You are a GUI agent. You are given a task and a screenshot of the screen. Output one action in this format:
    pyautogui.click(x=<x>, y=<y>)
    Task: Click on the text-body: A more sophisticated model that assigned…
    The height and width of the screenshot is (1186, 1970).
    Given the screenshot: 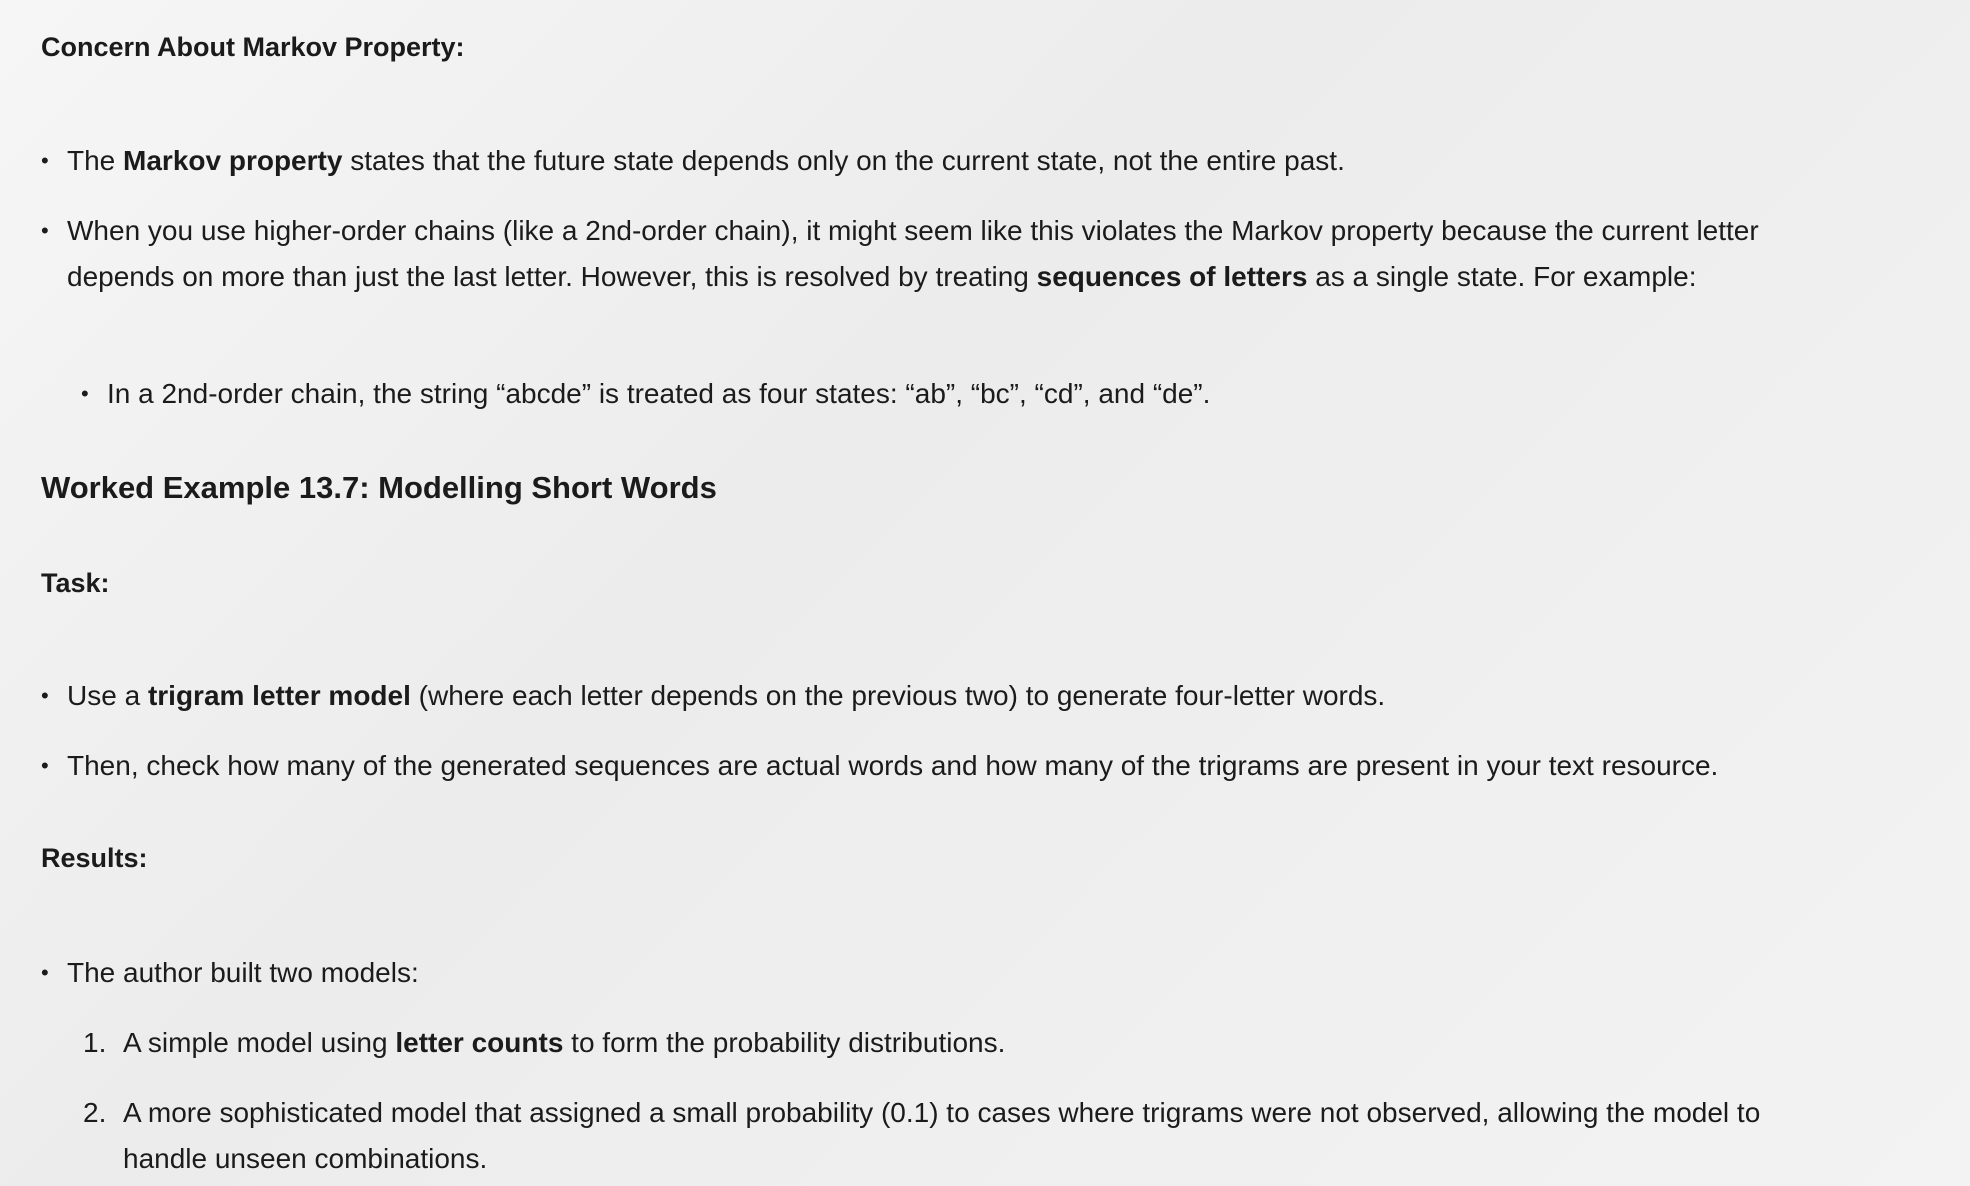 What is the action you would take?
    pyautogui.click(x=942, y=1135)
    